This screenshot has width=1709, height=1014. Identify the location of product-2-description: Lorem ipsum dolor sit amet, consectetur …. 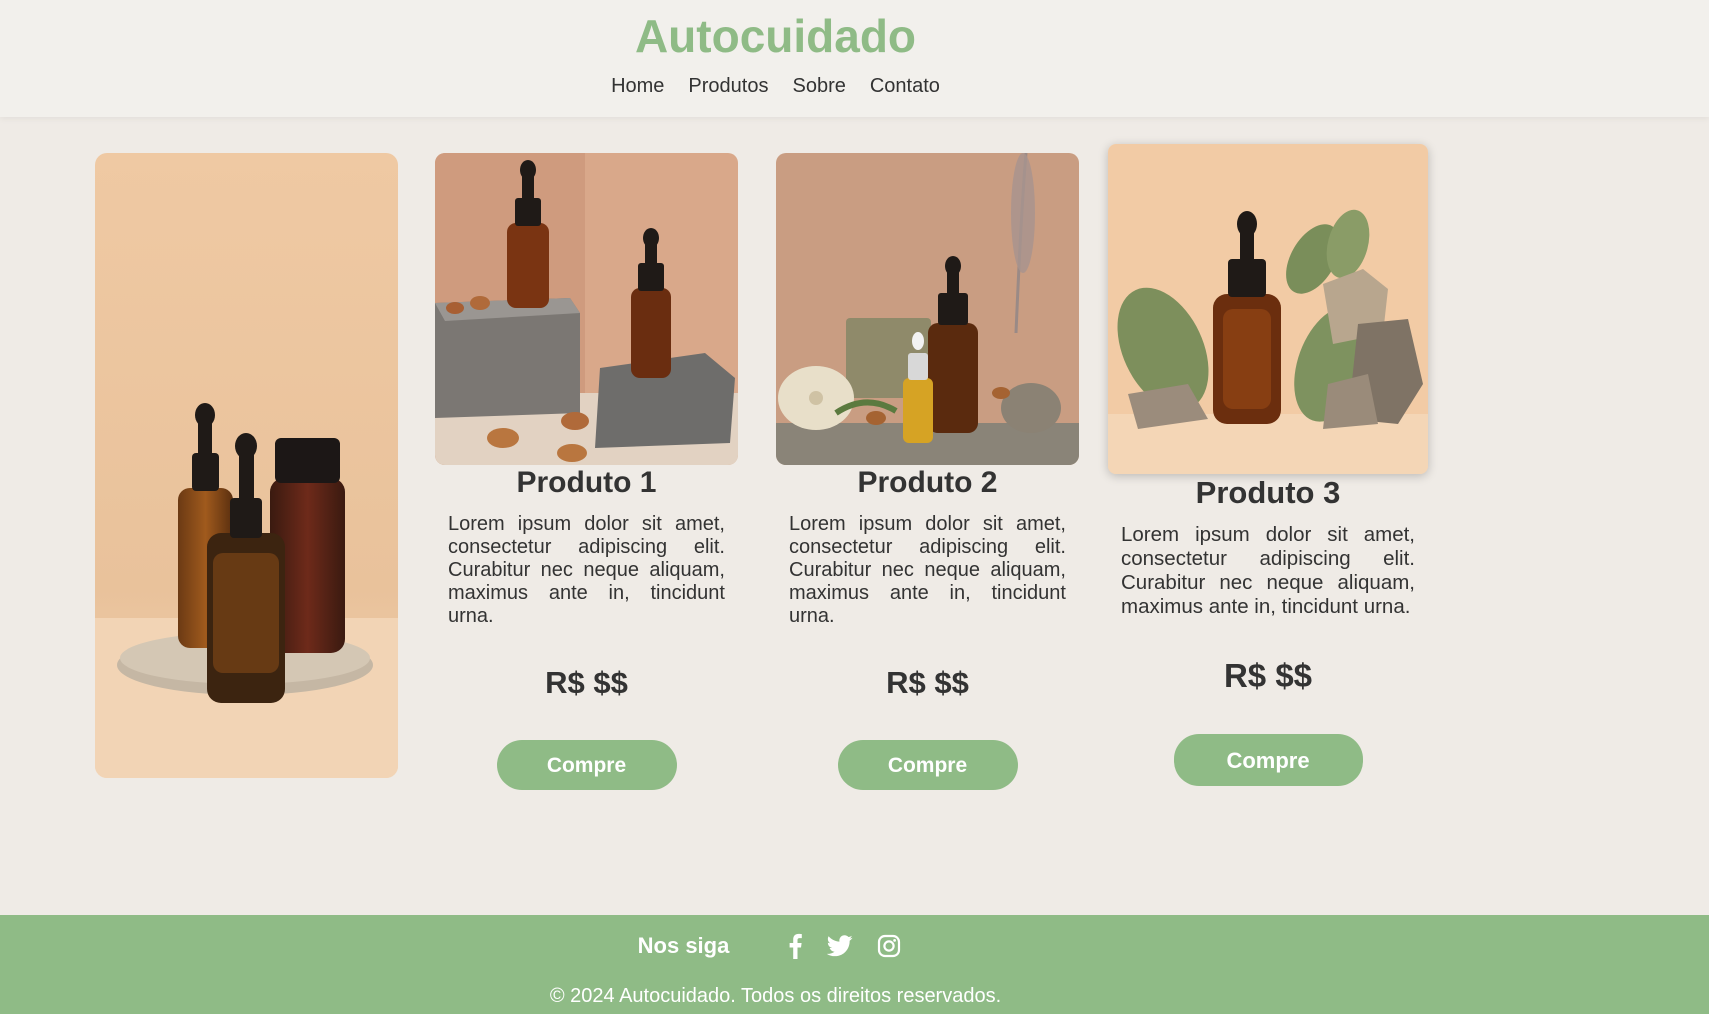
(927, 570).